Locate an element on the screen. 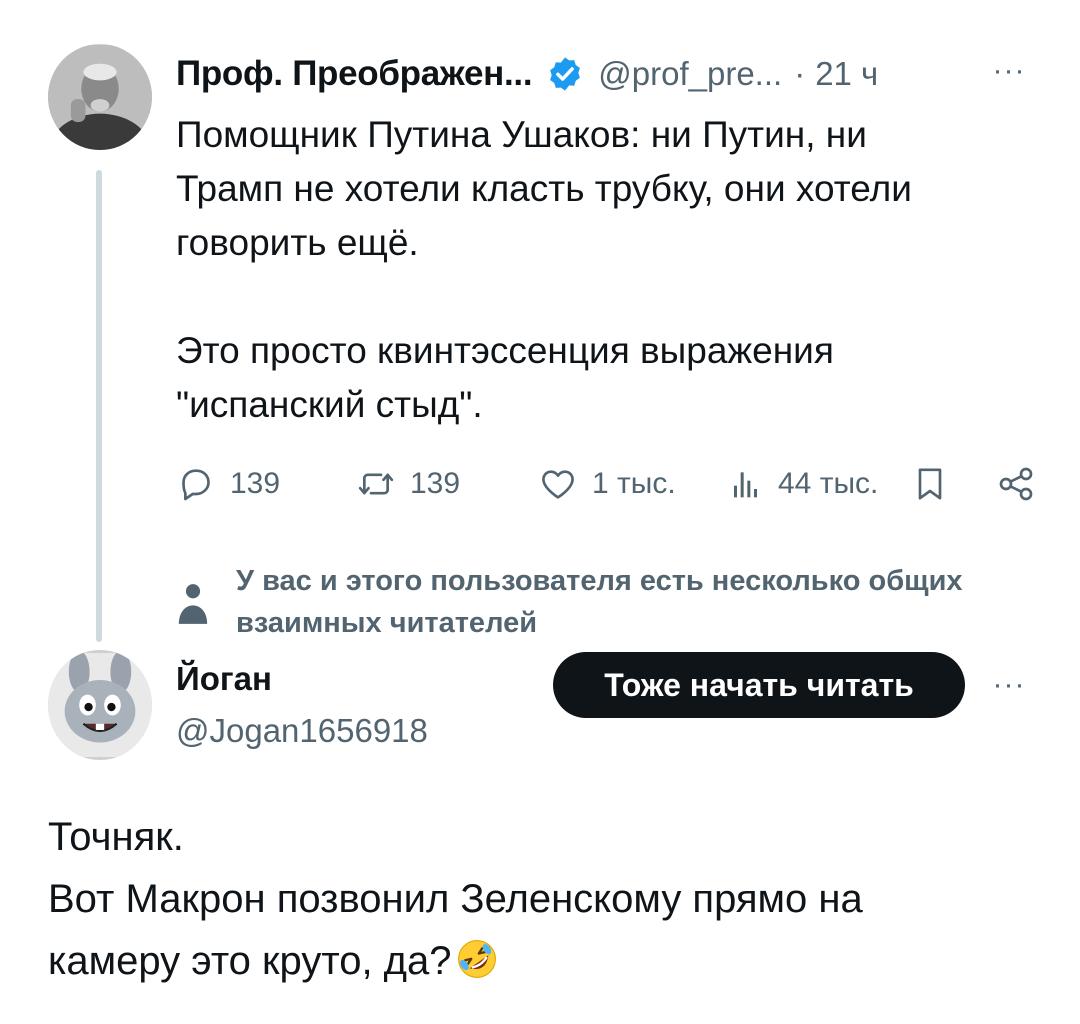 This screenshot has height=1024, width=1080. author-avatar is located at coordinates (100, 97).